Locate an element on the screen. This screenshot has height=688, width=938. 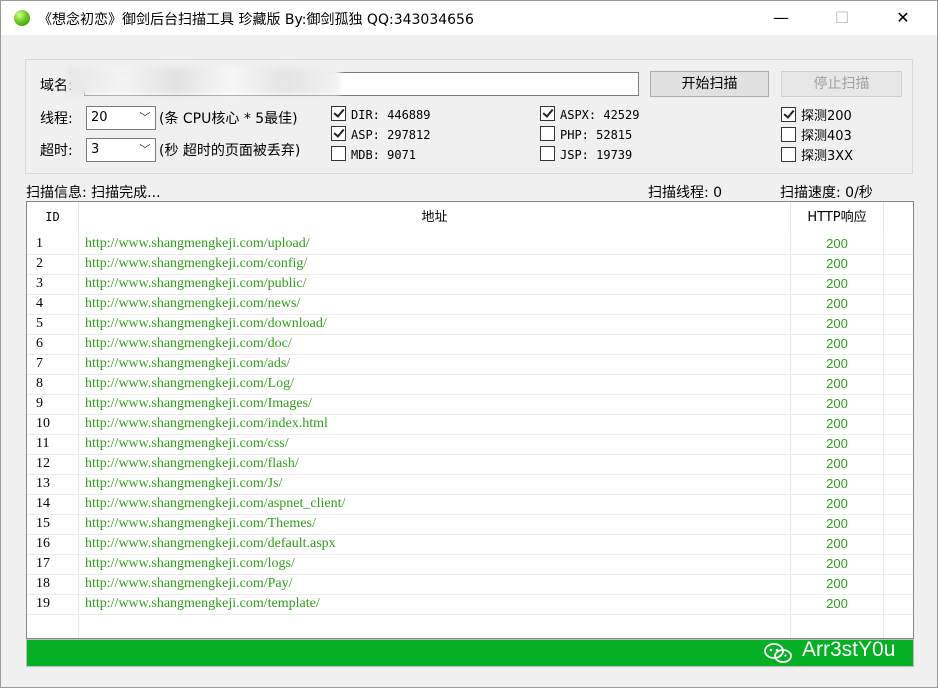
row-id: 15 is located at coordinates (43, 523).